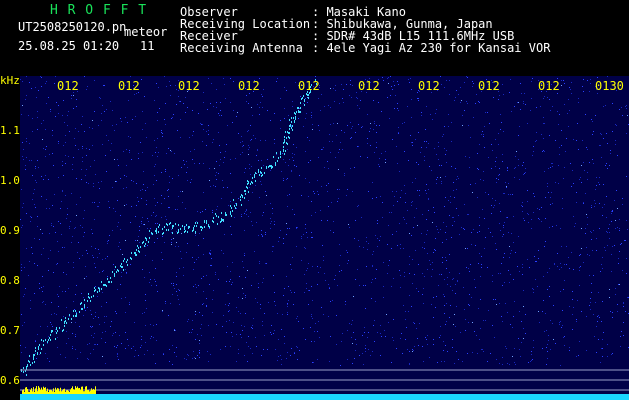  What do you see at coordinates (431, 48) in the screenshot?
I see `field-value-antenna: : 4ele Yagi Az 230 for Kansai VOR` at bounding box center [431, 48].